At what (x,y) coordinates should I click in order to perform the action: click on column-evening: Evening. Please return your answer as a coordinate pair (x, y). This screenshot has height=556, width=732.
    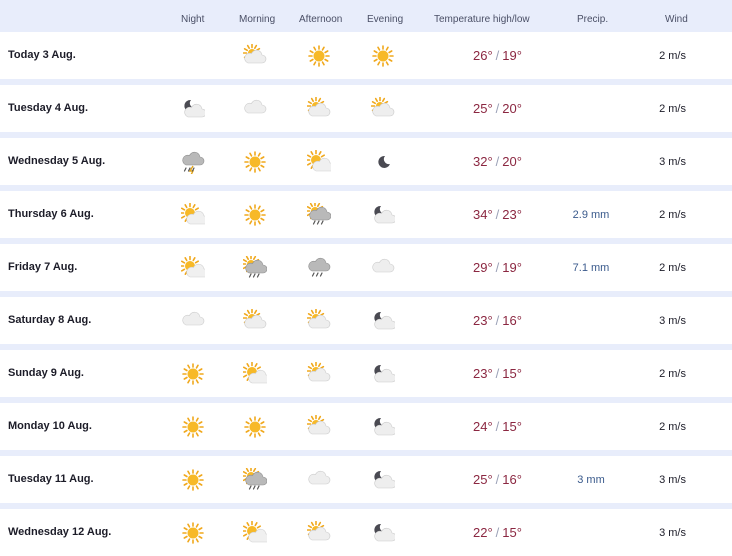
    Looking at the image, I should click on (385, 19).